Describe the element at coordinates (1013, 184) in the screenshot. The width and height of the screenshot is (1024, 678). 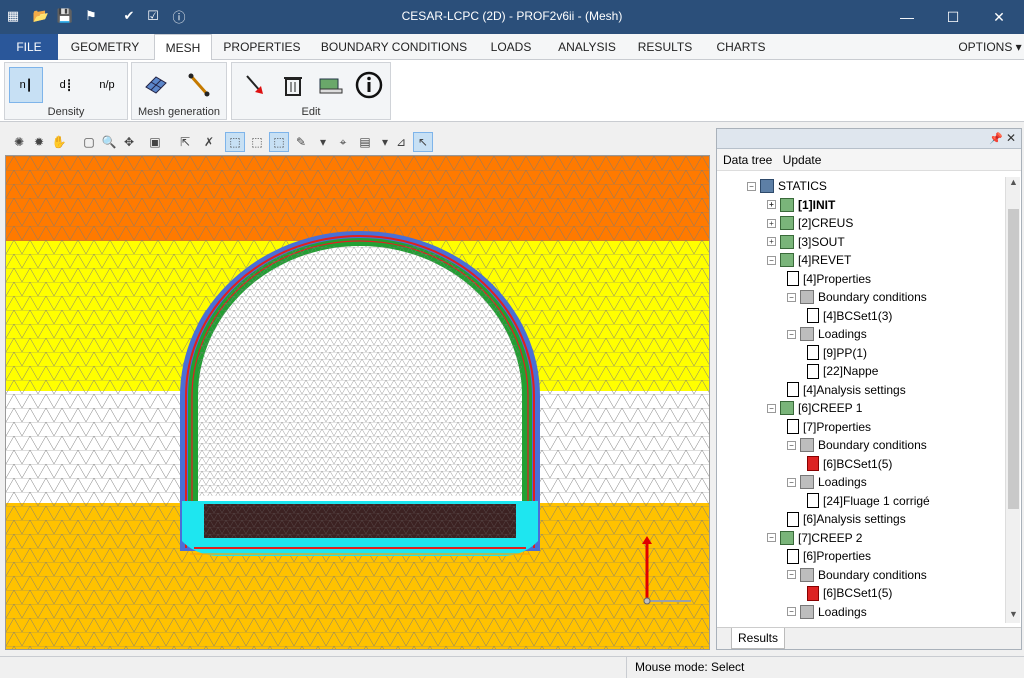
I see `scroll-up-icon: ▲` at that location.